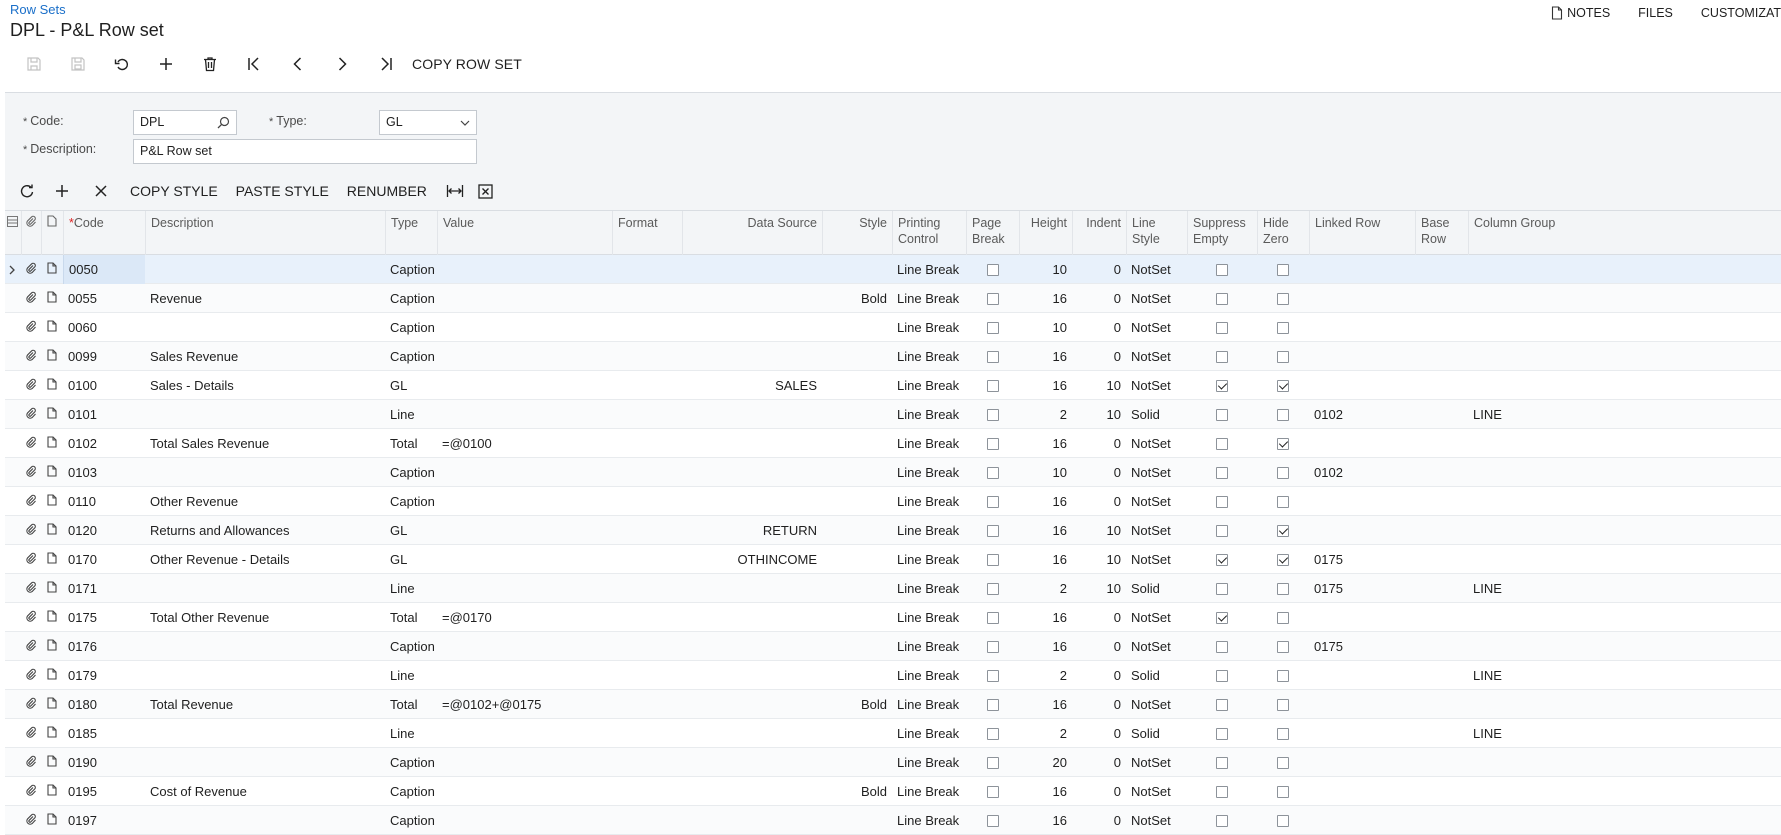 The image size is (1781, 835). What do you see at coordinates (1441, 233) in the screenshot?
I see `column-header-base-row: Base Row` at bounding box center [1441, 233].